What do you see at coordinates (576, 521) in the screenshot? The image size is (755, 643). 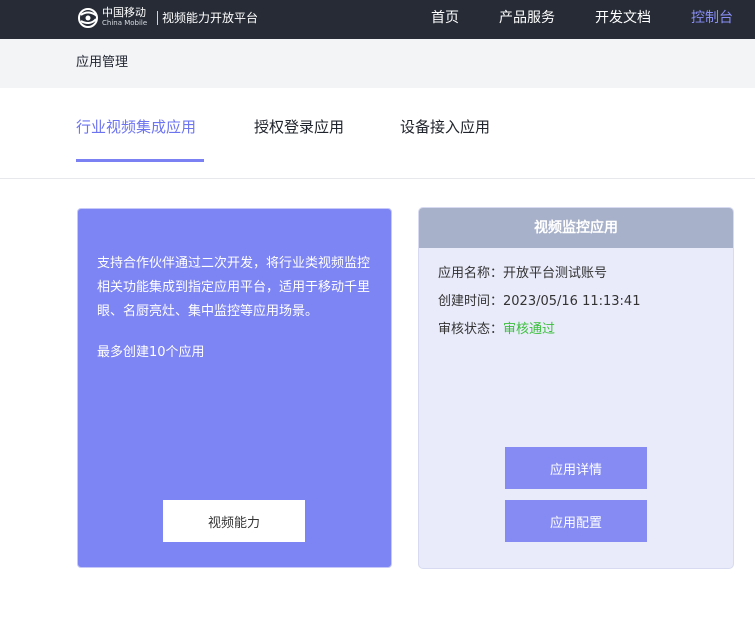 I see `app-config-button: 应用配置` at bounding box center [576, 521].